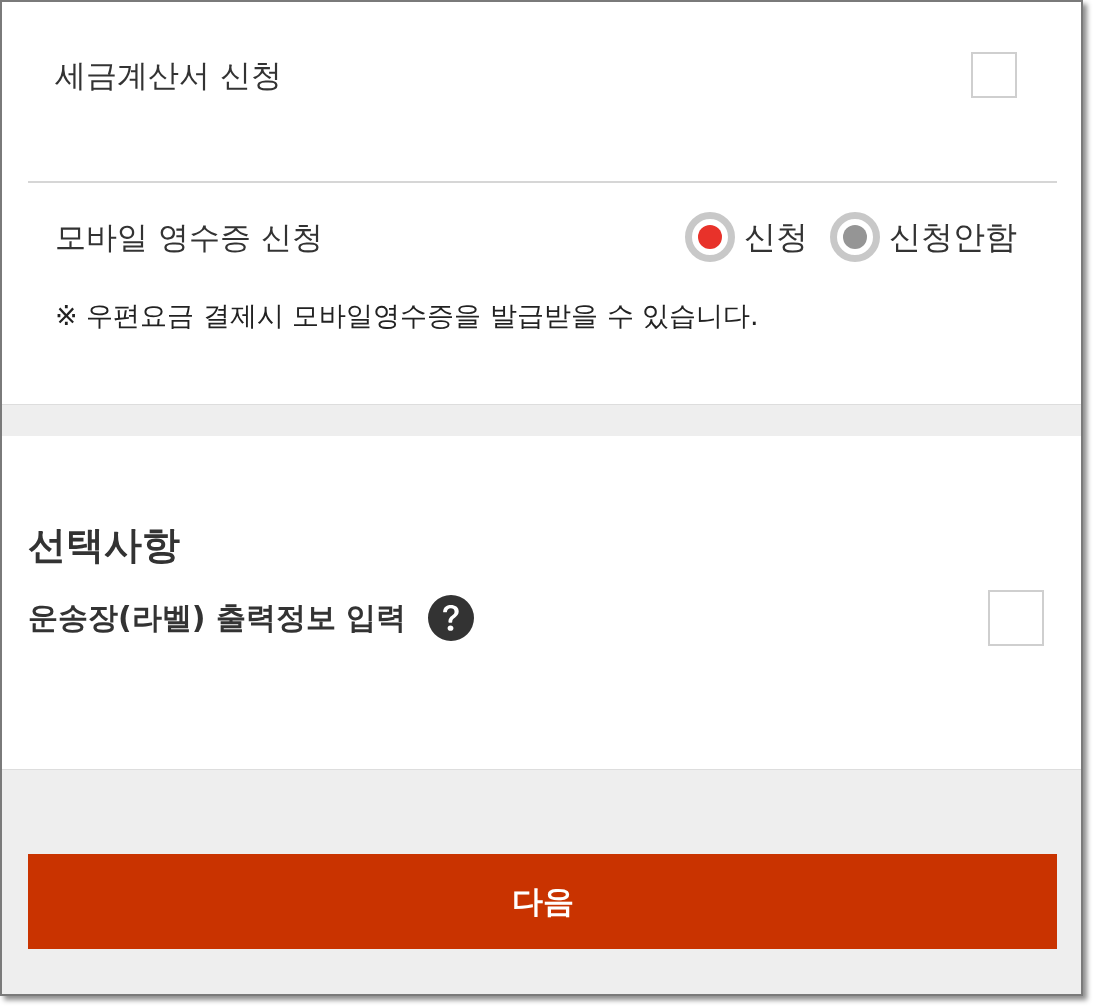 The height and width of the screenshot is (1006, 1093). I want to click on receipt-note: ※ 우편요금 결제시 모바일영수증을 발급받을 수 있습니다., so click(407, 316).